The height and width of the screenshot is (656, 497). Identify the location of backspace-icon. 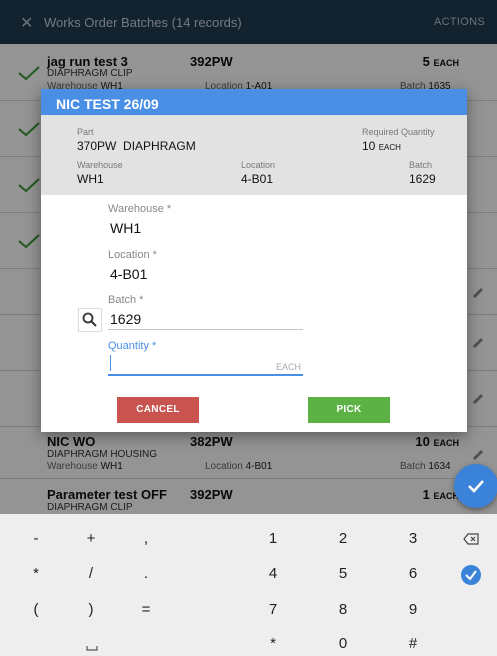
(471, 541).